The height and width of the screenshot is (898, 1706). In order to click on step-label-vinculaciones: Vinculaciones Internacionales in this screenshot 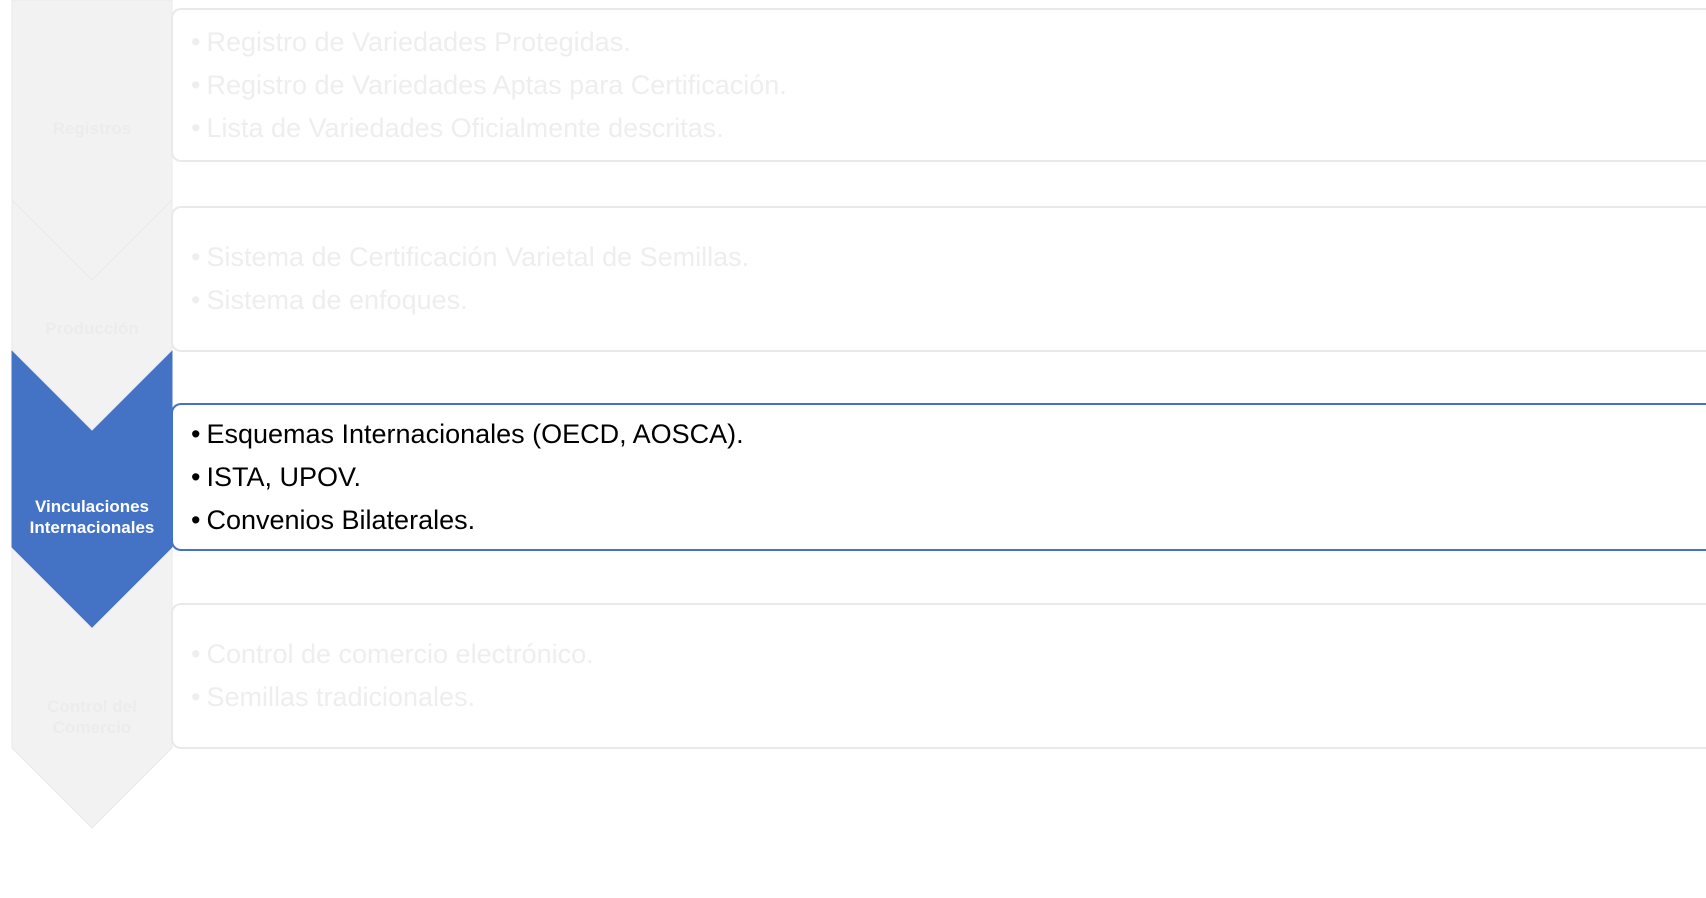, I will do `click(92, 517)`.